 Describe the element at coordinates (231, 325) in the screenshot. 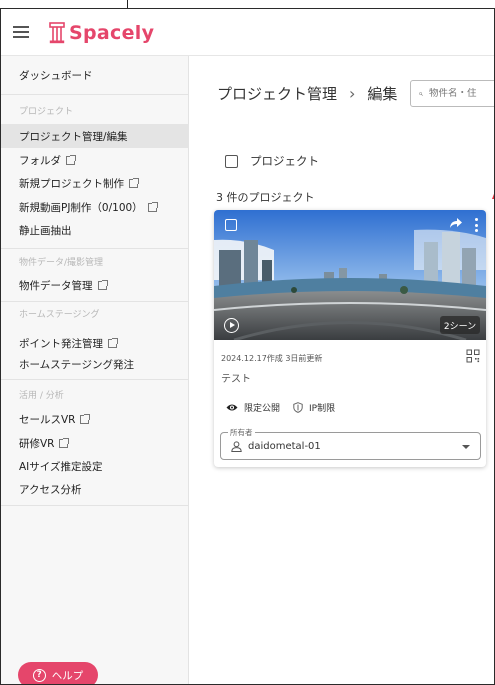

I see `play-icon` at that location.